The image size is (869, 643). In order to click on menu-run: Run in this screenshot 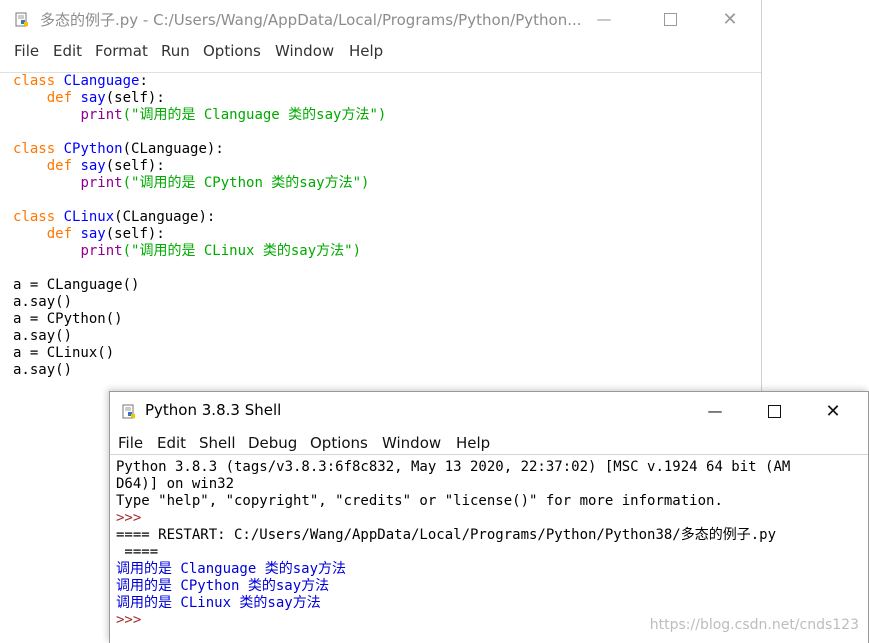, I will do `click(175, 51)`.